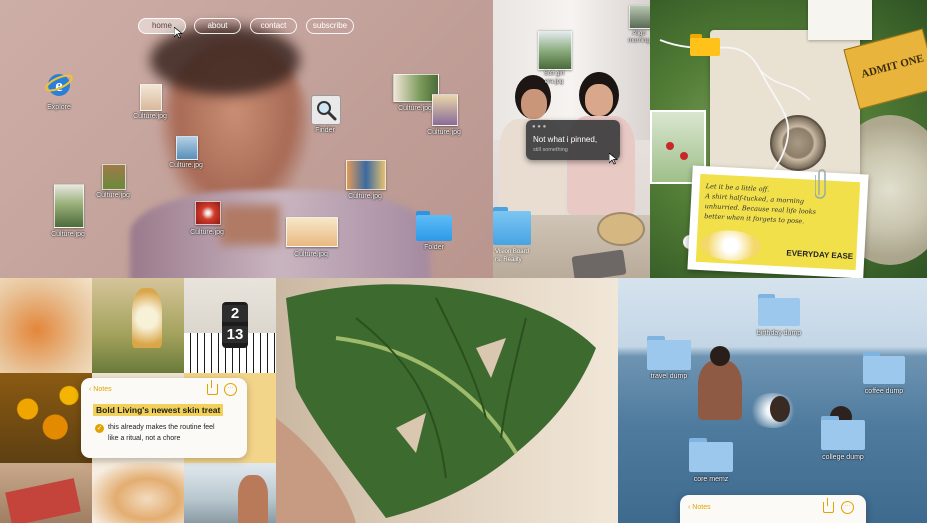  What do you see at coordinates (539, 127) in the screenshot?
I see `popup-dots-icon: ● ● ●` at bounding box center [539, 127].